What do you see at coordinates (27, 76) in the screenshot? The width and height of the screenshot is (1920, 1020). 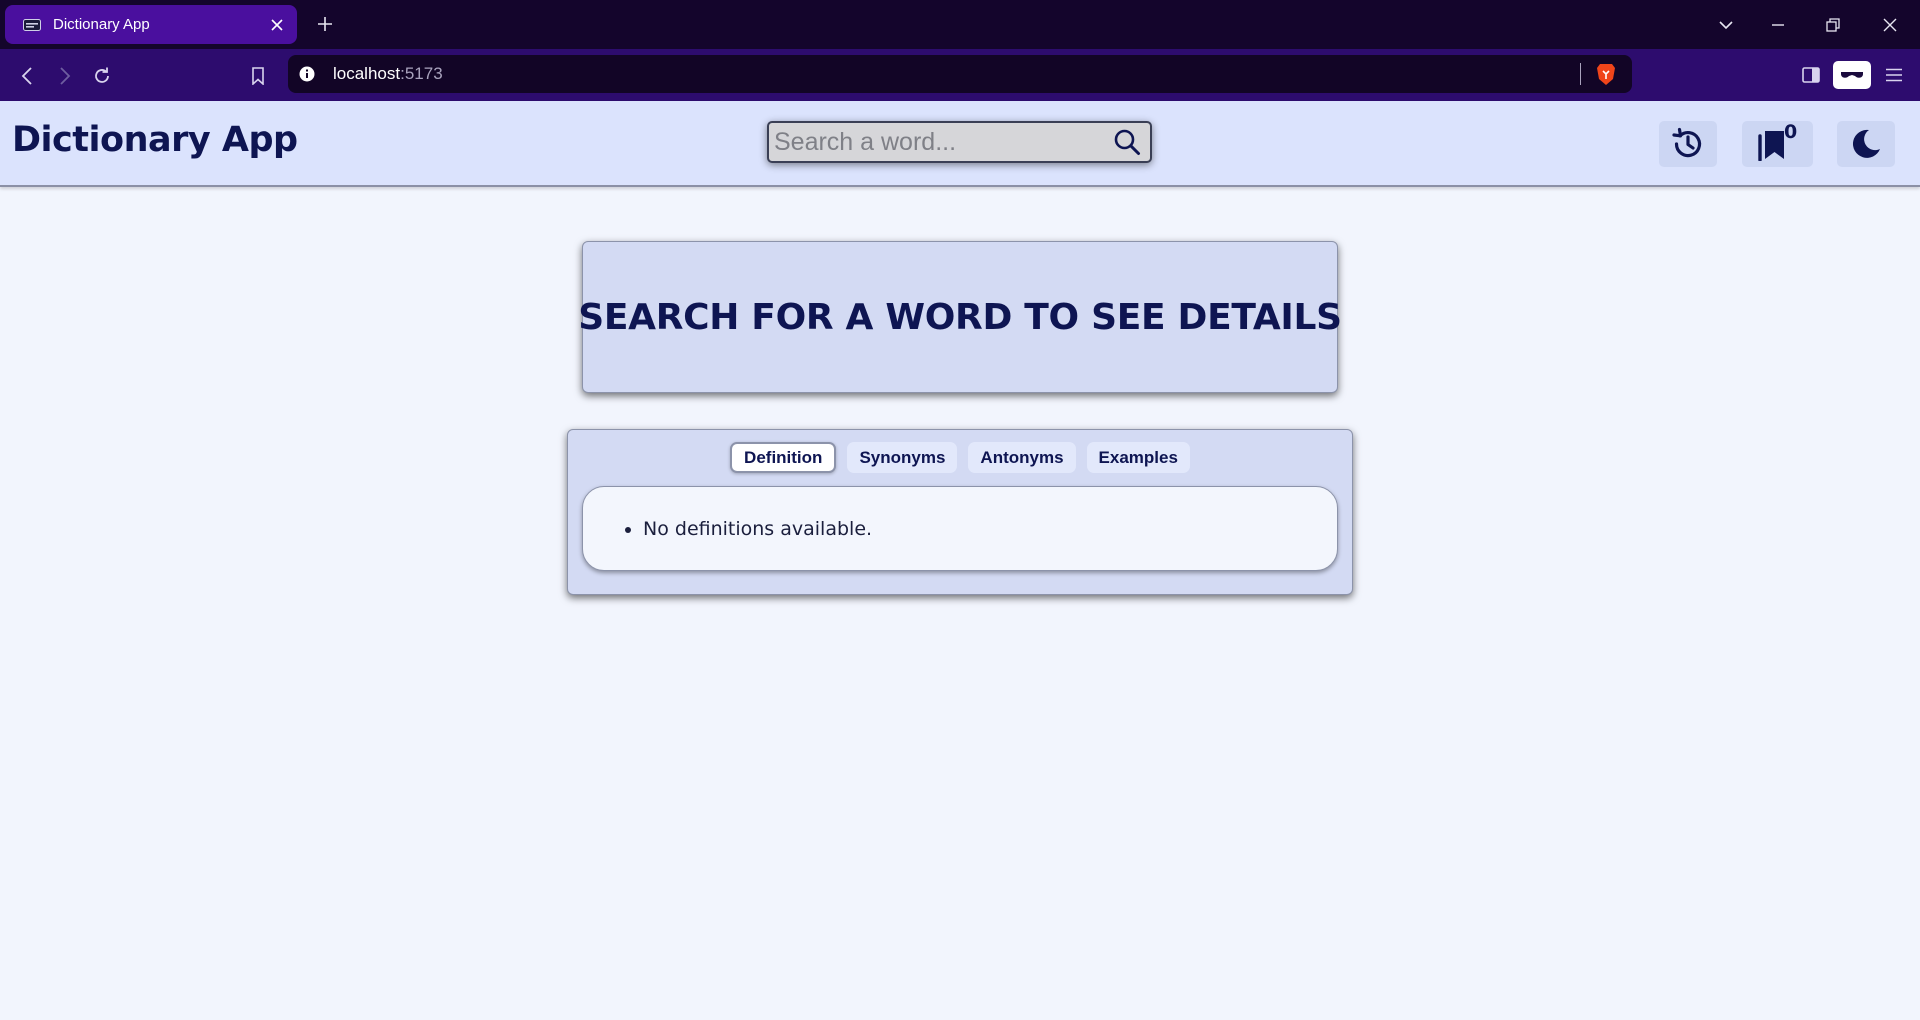 I see `back-icon` at bounding box center [27, 76].